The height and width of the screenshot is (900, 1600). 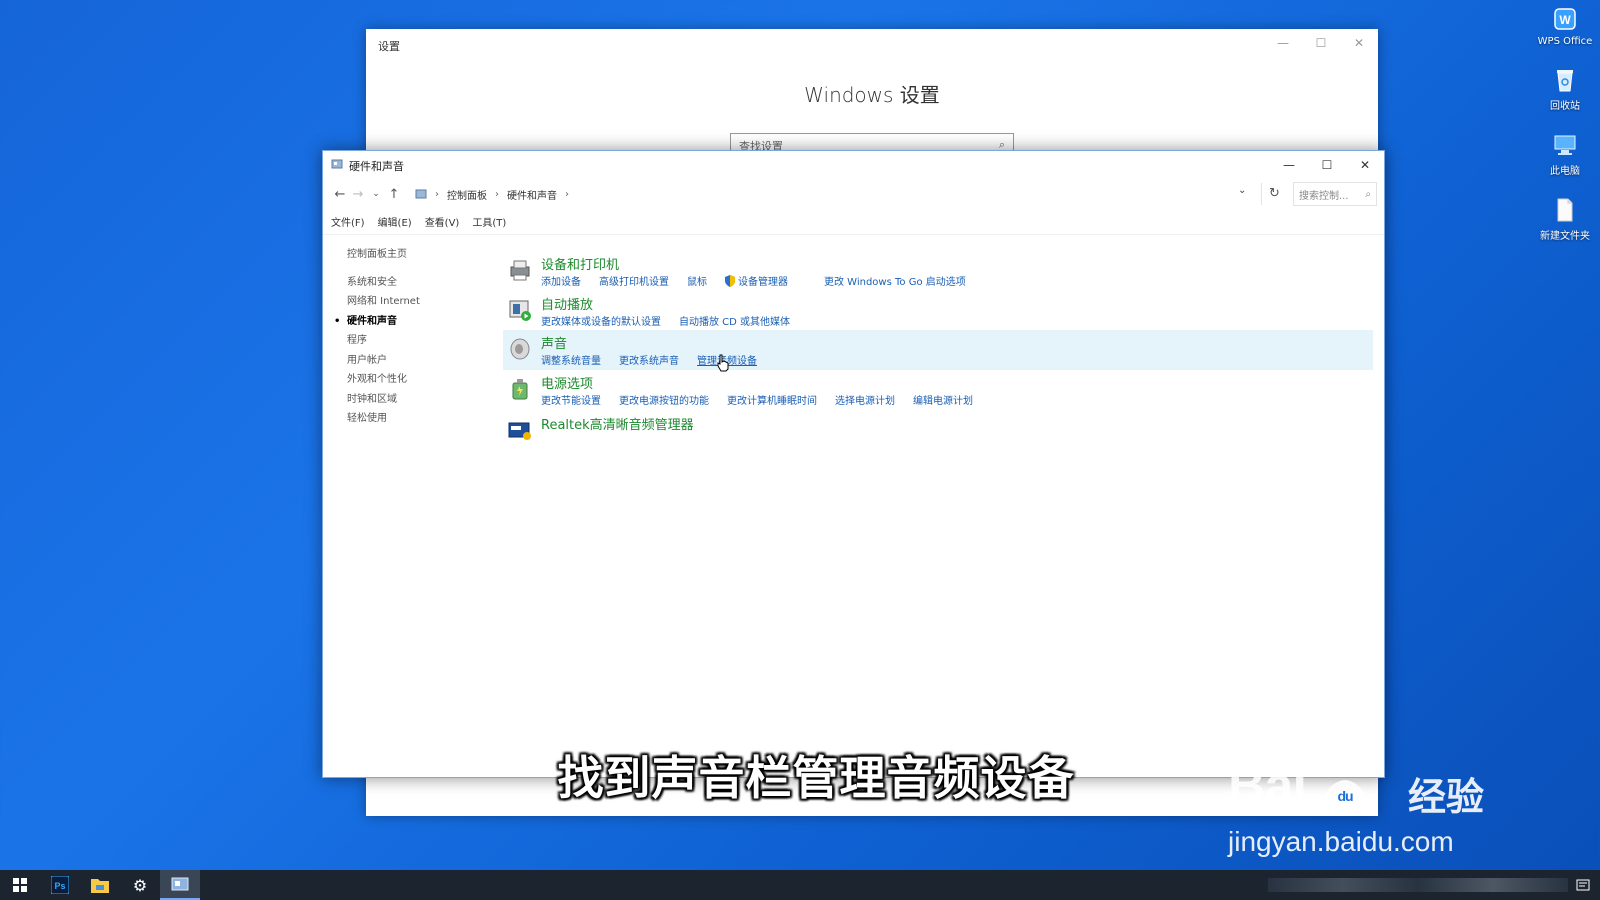 I want to click on link-edit-power-plan: 编辑电源计划, so click(x=952, y=399).